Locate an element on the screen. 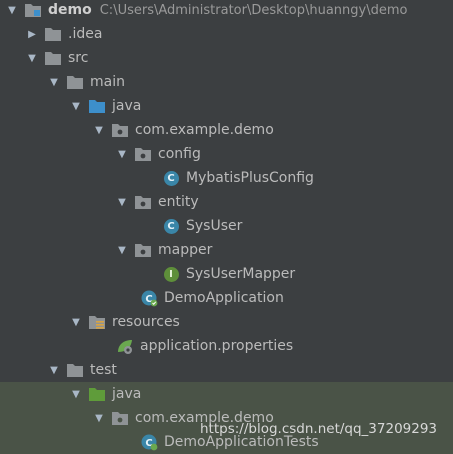 Image resolution: width=453 pixels, height=454 pixels. tree-node-main-java: ▼ java is located at coordinates (226, 106).